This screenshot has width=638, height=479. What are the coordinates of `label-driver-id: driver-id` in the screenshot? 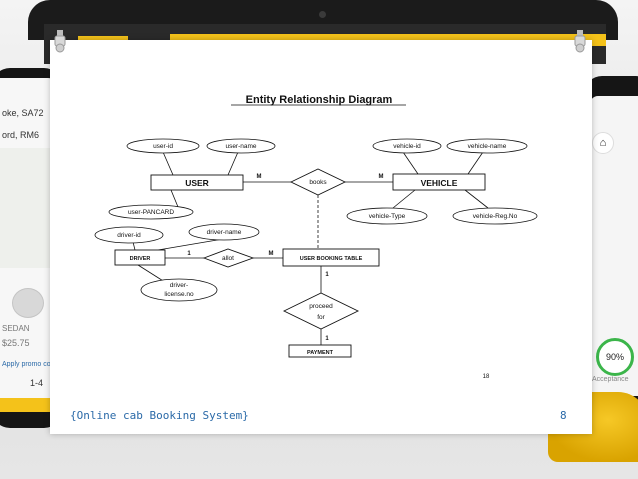 It's located at (129, 235).